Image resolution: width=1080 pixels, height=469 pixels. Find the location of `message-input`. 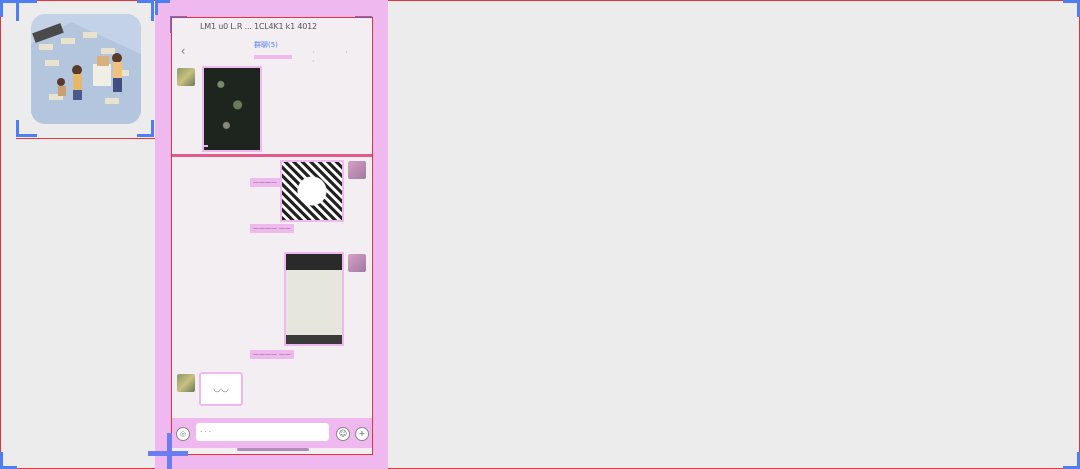

message-input is located at coordinates (262, 432).